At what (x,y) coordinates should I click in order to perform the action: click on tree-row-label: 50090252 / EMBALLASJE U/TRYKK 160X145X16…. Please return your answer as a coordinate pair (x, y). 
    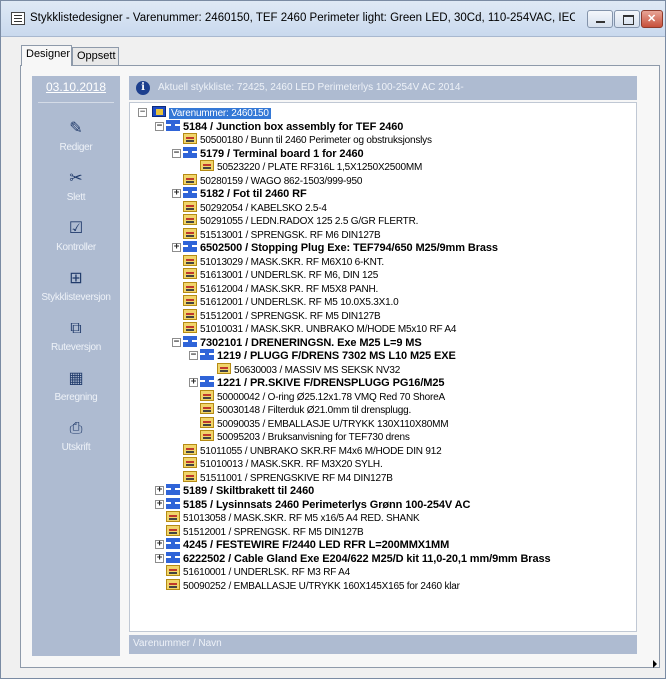
    Looking at the image, I should click on (321, 586).